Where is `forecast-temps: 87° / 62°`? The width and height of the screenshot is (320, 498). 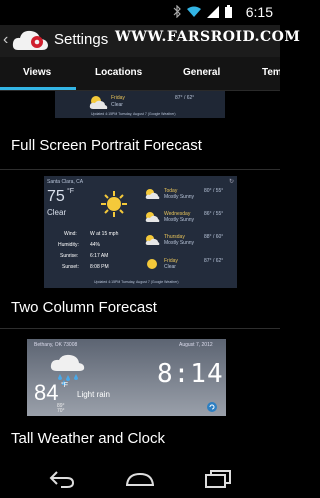 forecast-temps: 87° / 62° is located at coordinates (214, 261).